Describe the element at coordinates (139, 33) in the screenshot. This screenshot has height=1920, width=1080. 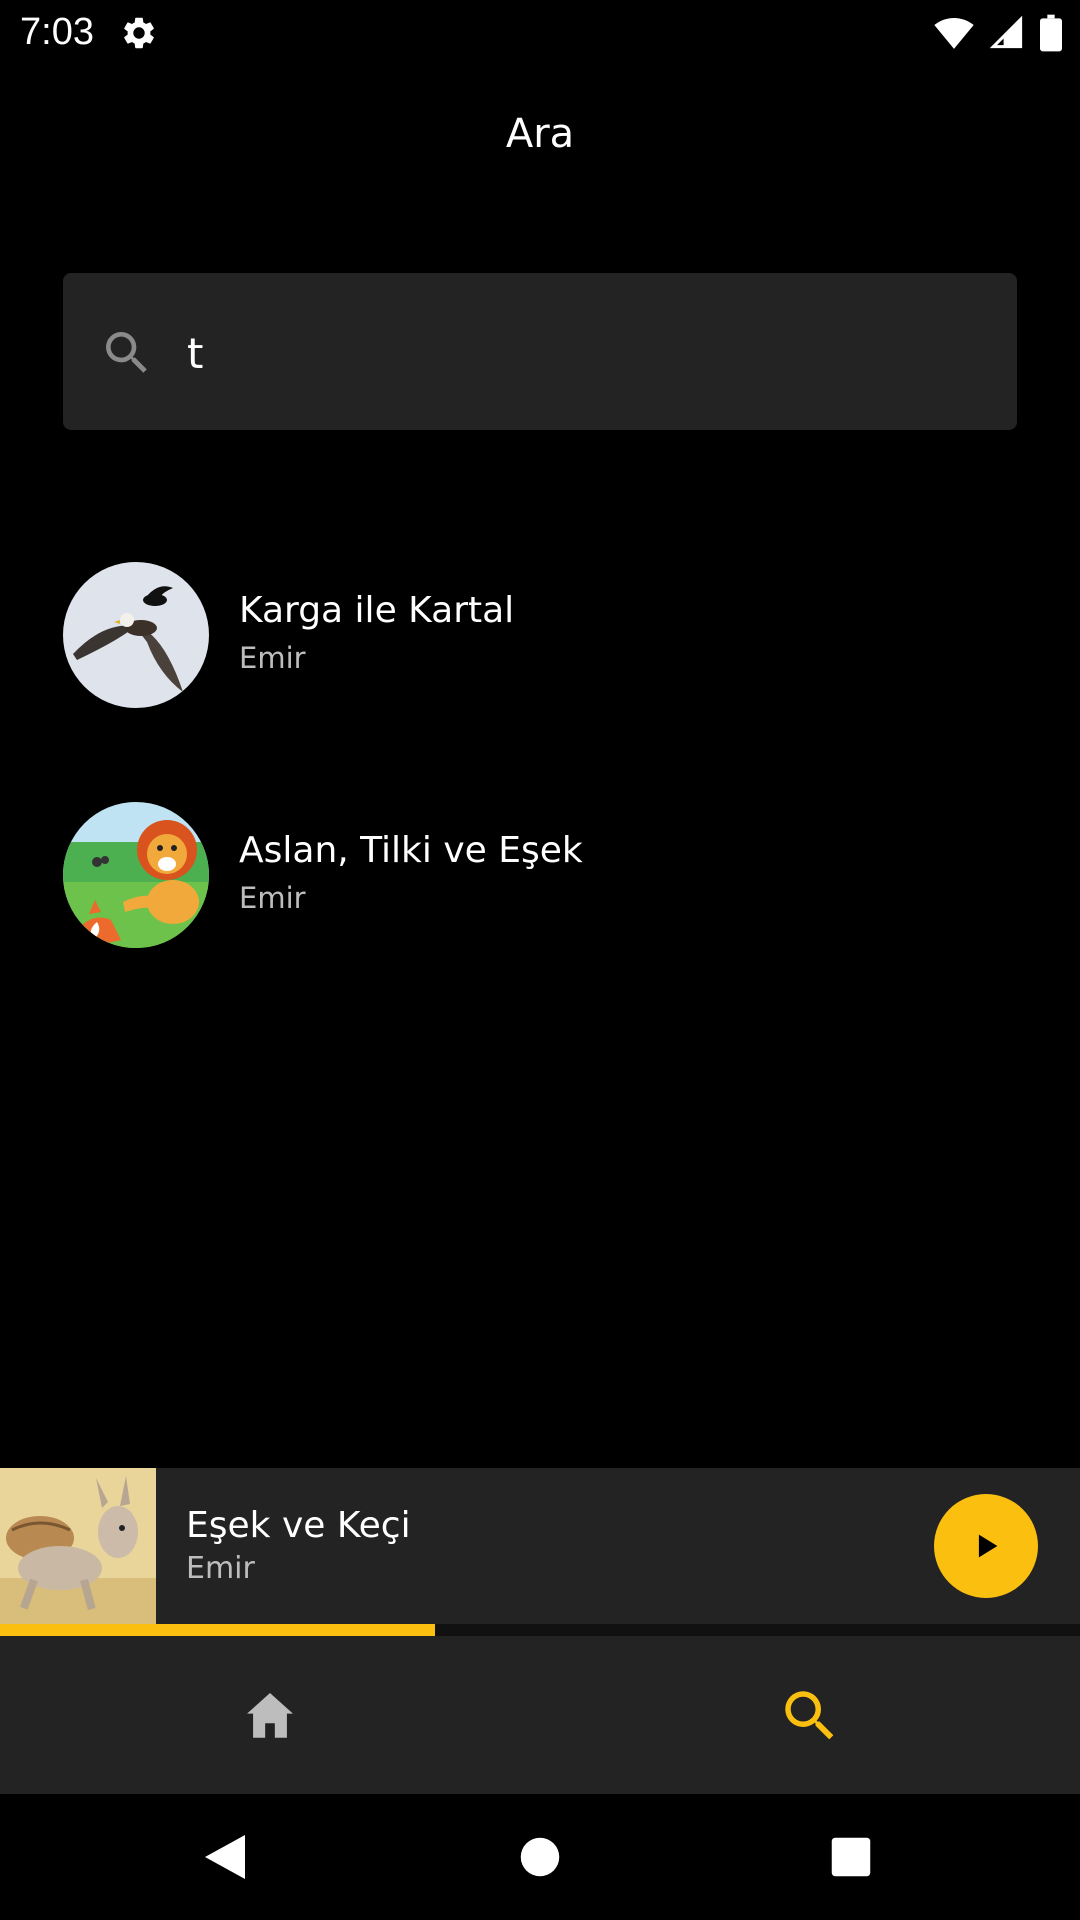
I see `settings-icon` at that location.